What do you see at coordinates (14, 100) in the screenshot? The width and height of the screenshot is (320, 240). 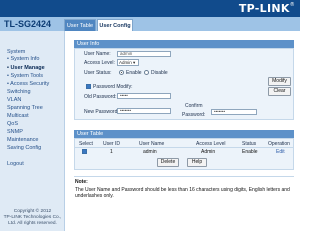 I see `sidebar-item-vlan: VLAN` at bounding box center [14, 100].